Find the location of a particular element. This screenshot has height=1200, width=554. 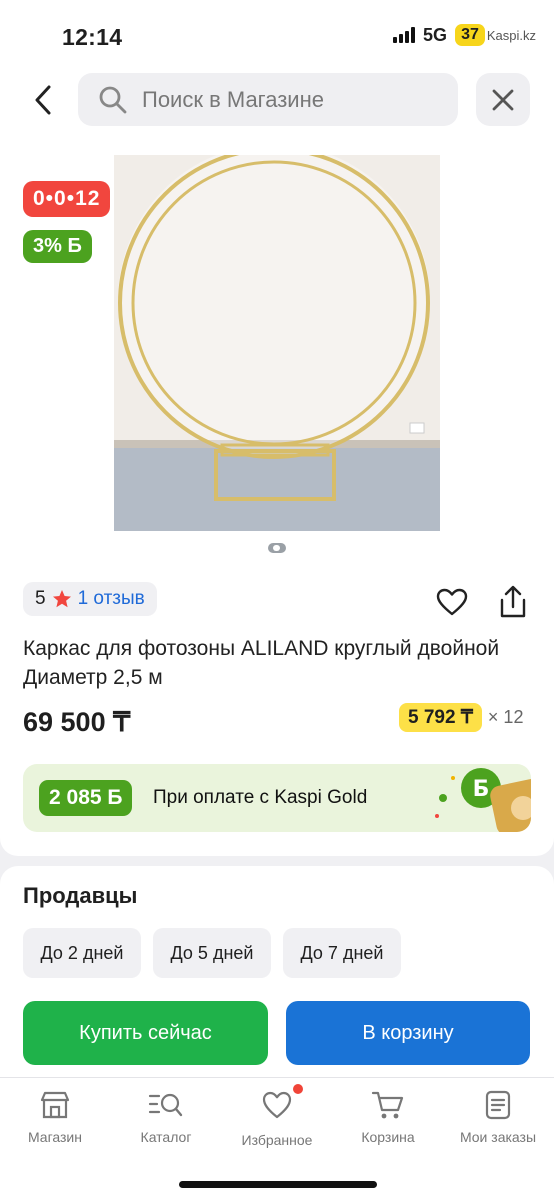

filter-5-days: До 5 дней is located at coordinates (212, 953).